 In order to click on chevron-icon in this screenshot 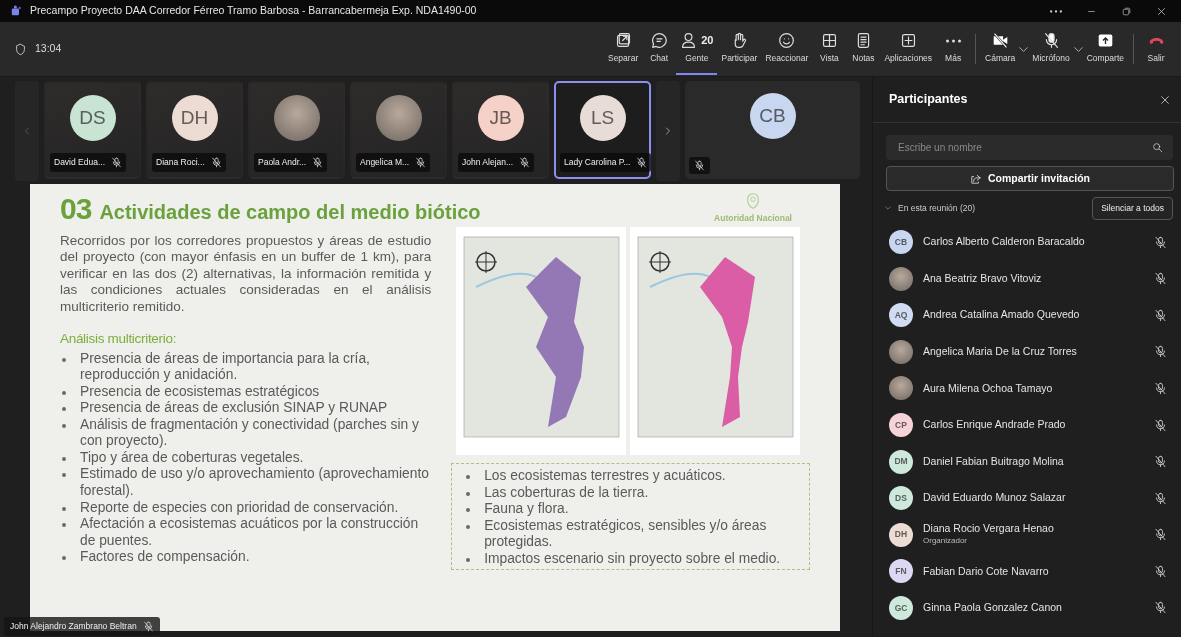, I will do `click(888, 208)`.